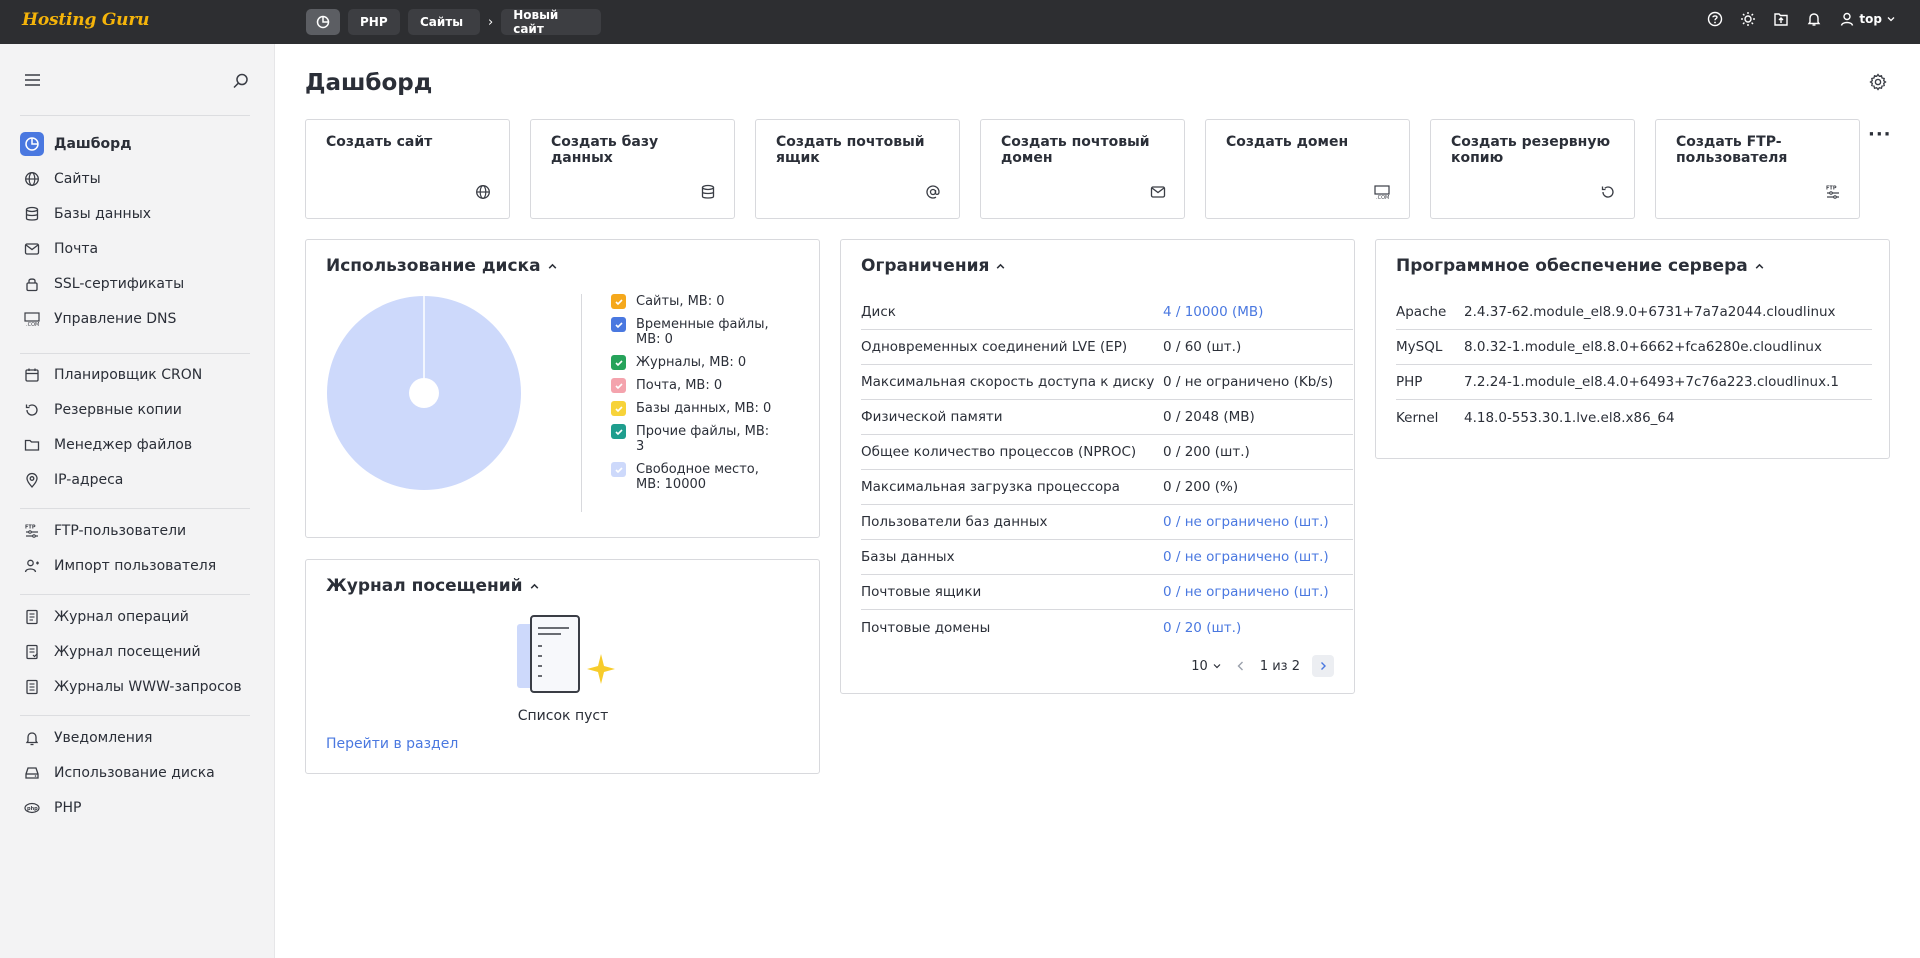 Image resolution: width=1920 pixels, height=958 pixels. What do you see at coordinates (241, 81) in the screenshot?
I see `search-icon` at bounding box center [241, 81].